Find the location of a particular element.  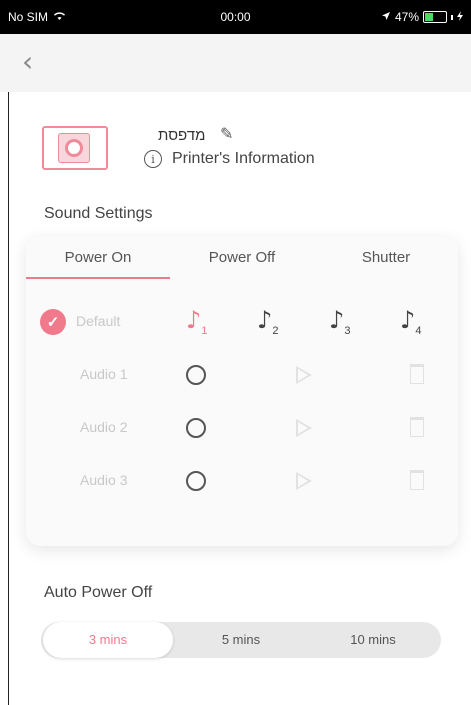

printer-info-label: Printer's Information is located at coordinates (243, 158).